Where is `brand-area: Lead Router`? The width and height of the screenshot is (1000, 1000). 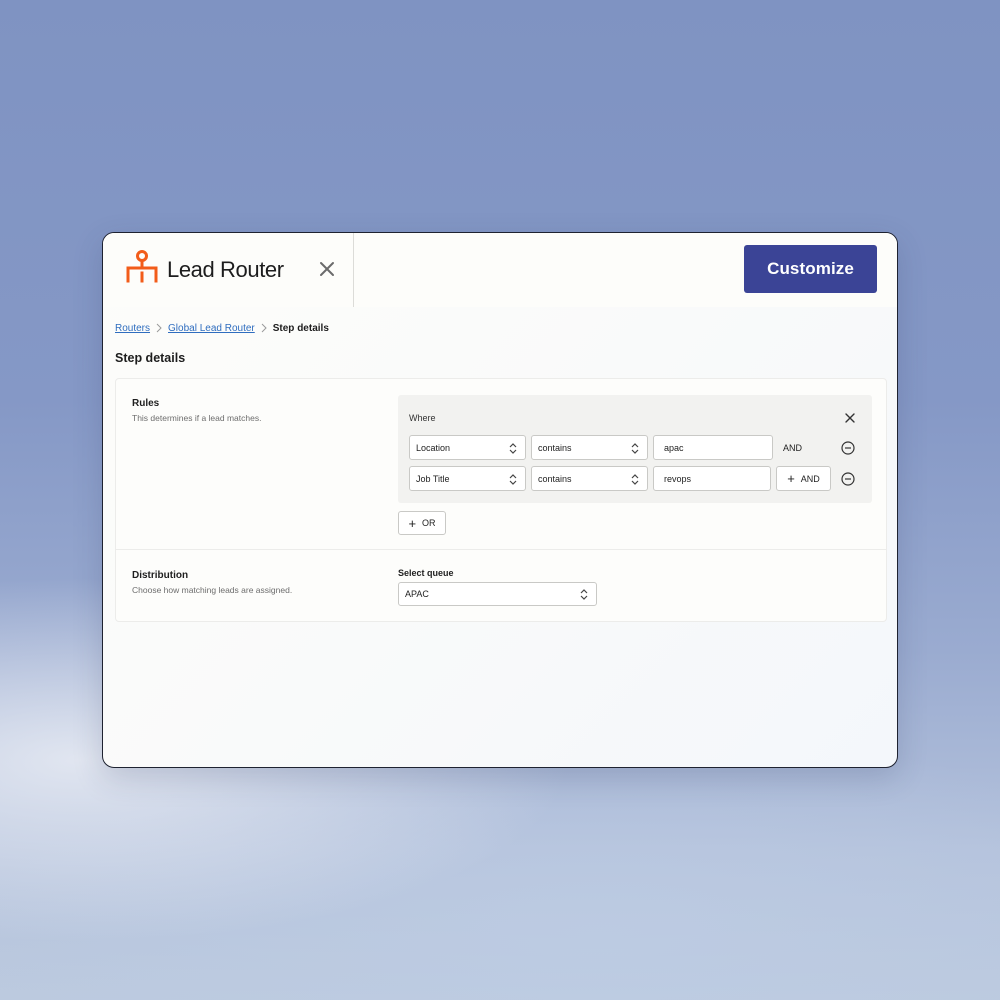
brand-area: Lead Router is located at coordinates (228, 270).